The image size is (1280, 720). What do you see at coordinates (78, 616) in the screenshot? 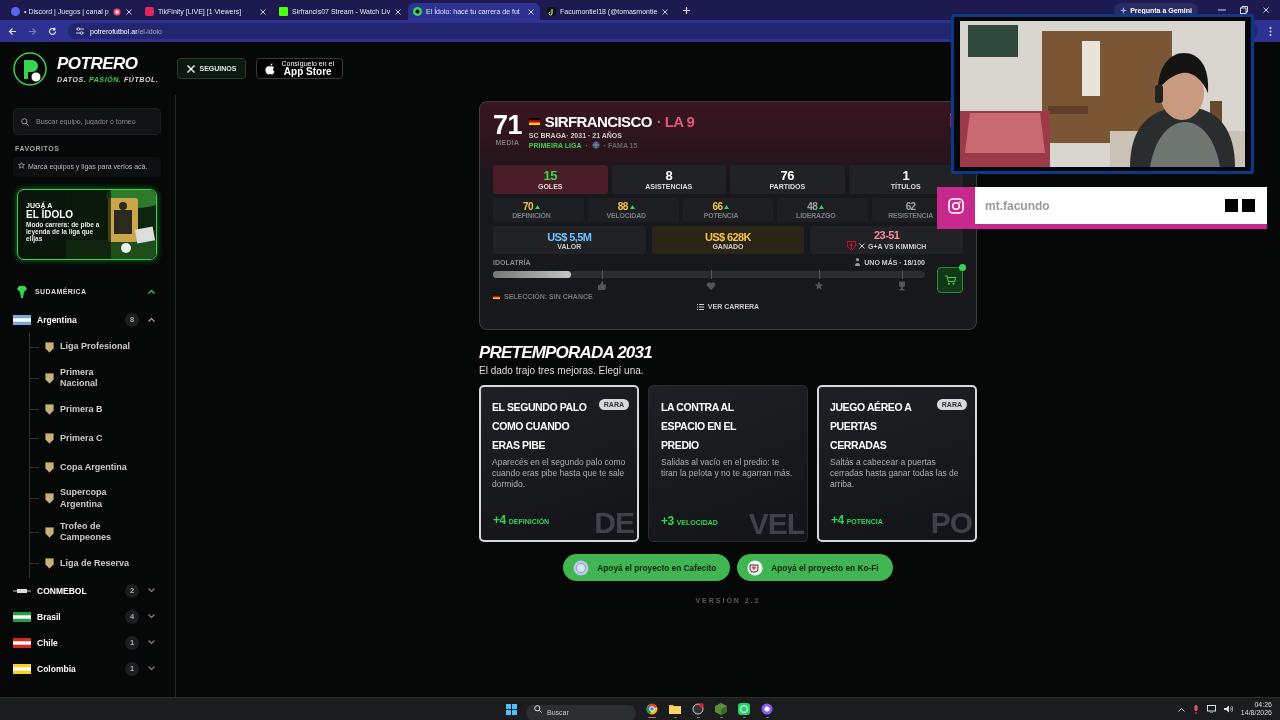
I see `country-name: Brasil` at bounding box center [78, 616].